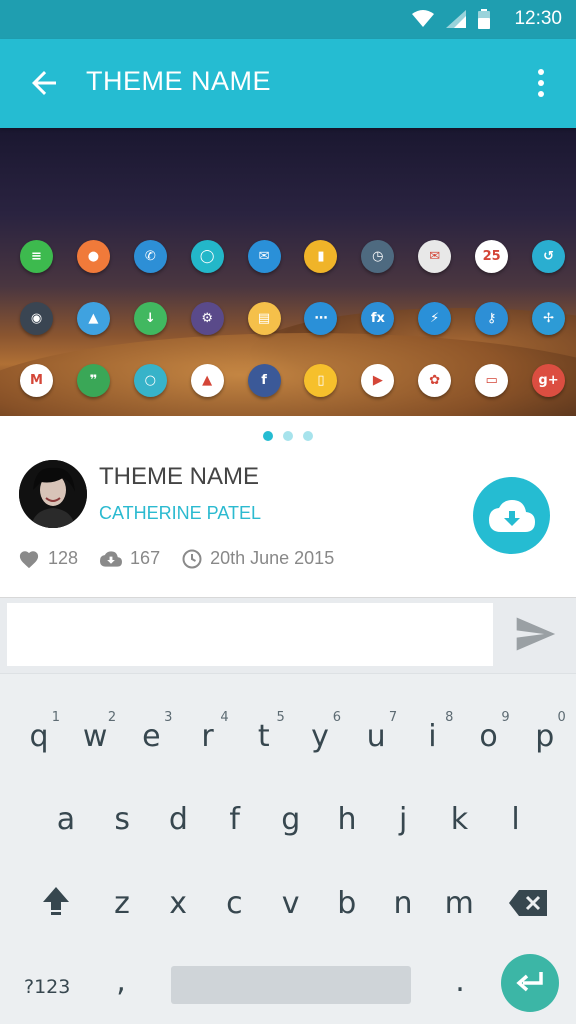 The height and width of the screenshot is (1024, 576). Describe the element at coordinates (320, 732) in the screenshot. I see `key-y: y6` at that location.